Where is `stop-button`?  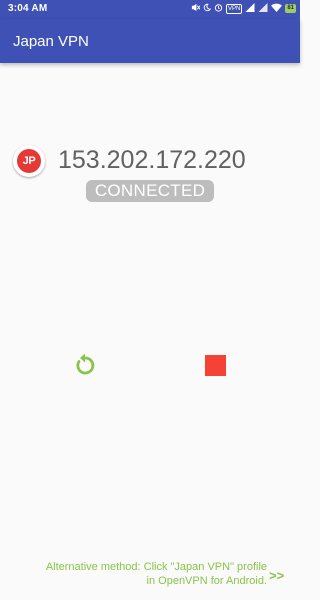
stop-button is located at coordinates (215, 365).